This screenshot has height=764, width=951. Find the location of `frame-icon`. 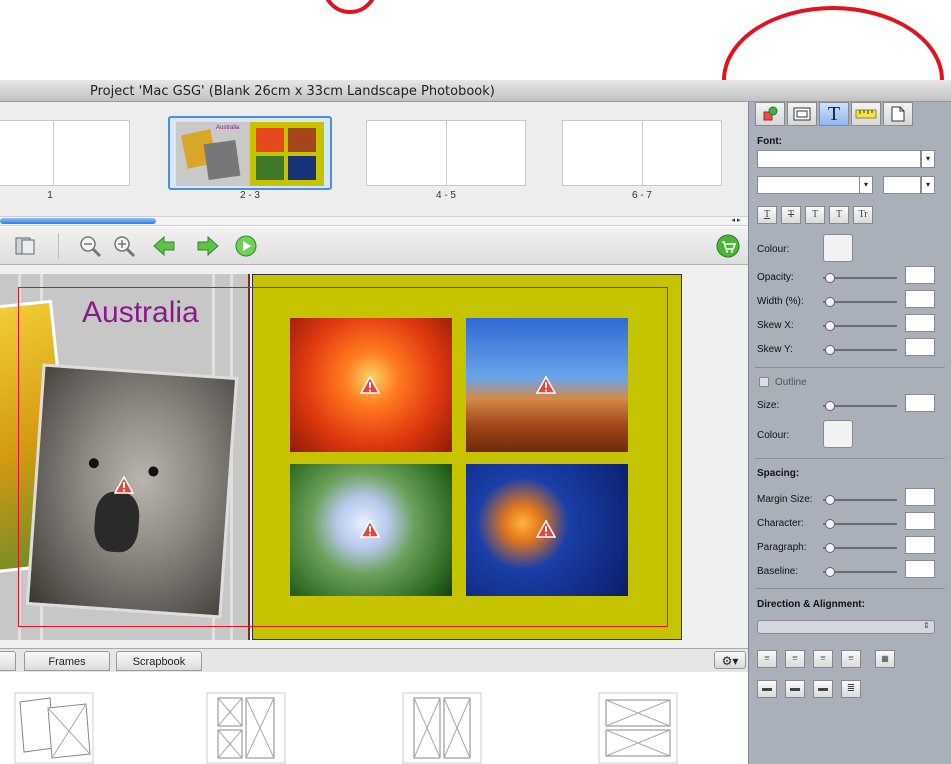

frame-icon is located at coordinates (802, 114).